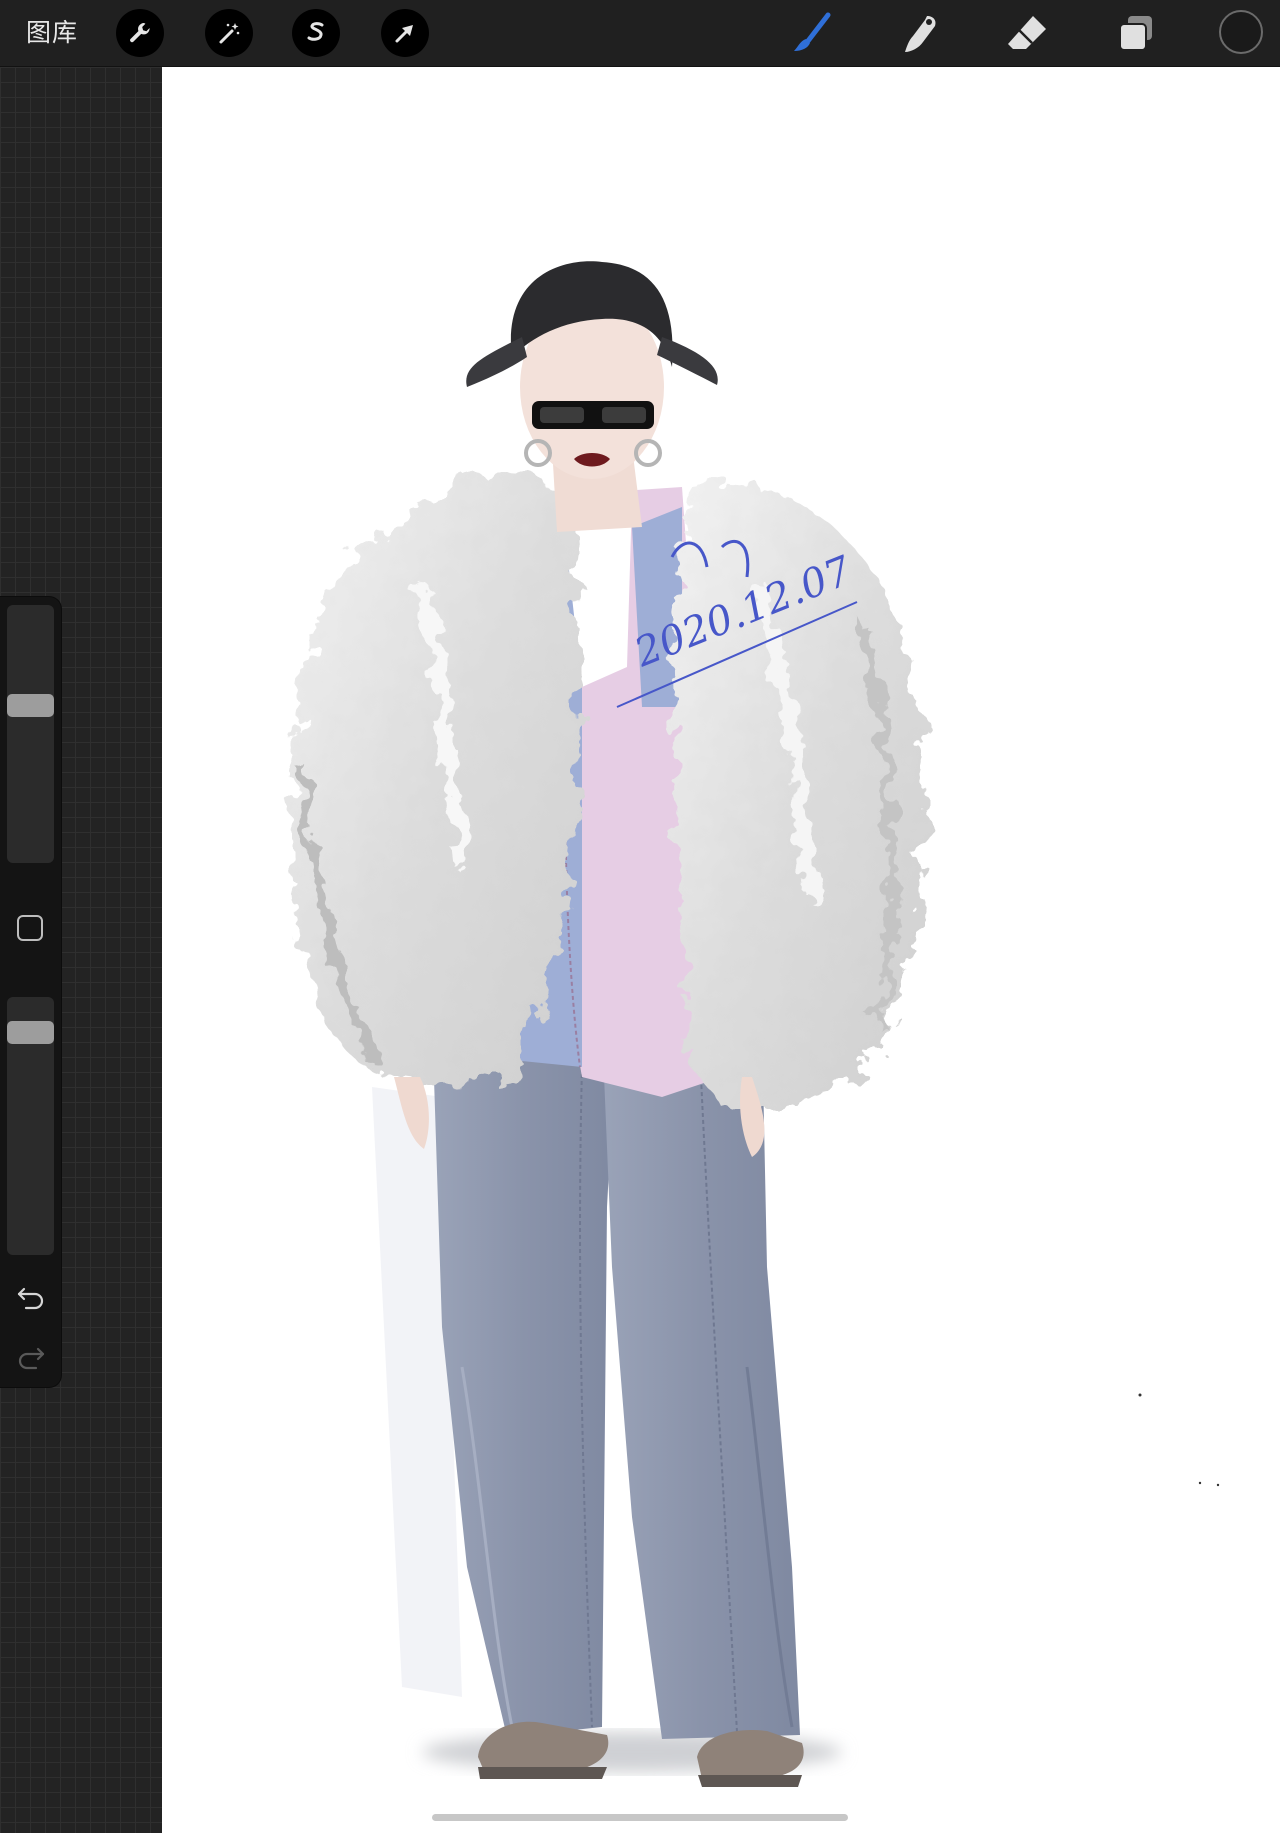  Describe the element at coordinates (31, 1356) in the screenshot. I see `redo-icon` at that location.